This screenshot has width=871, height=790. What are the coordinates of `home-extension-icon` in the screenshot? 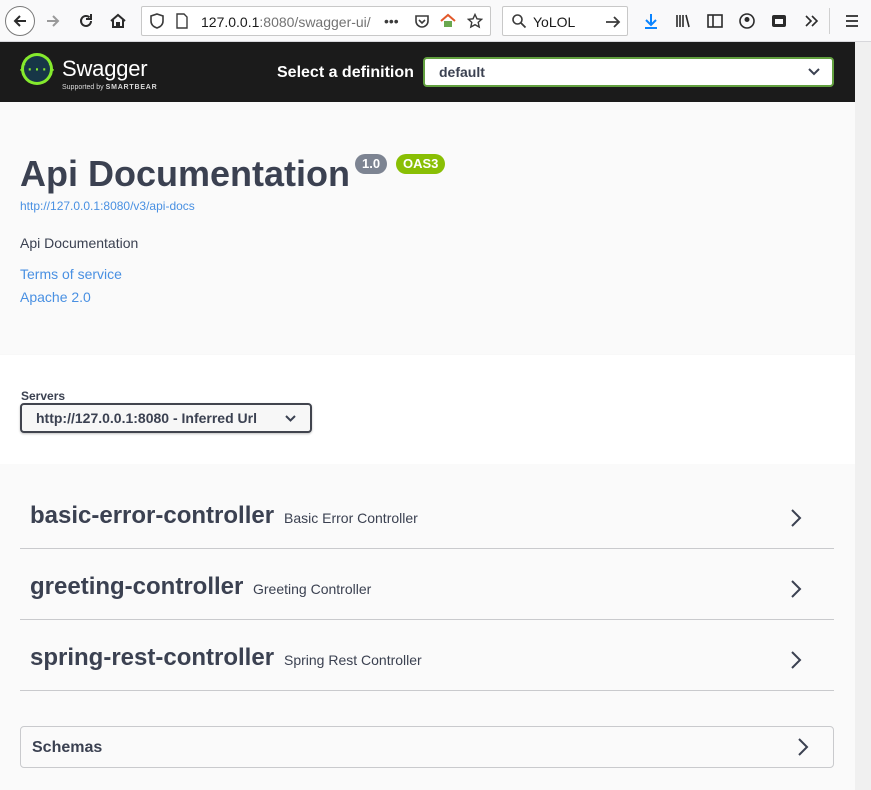 It's located at (448, 21).